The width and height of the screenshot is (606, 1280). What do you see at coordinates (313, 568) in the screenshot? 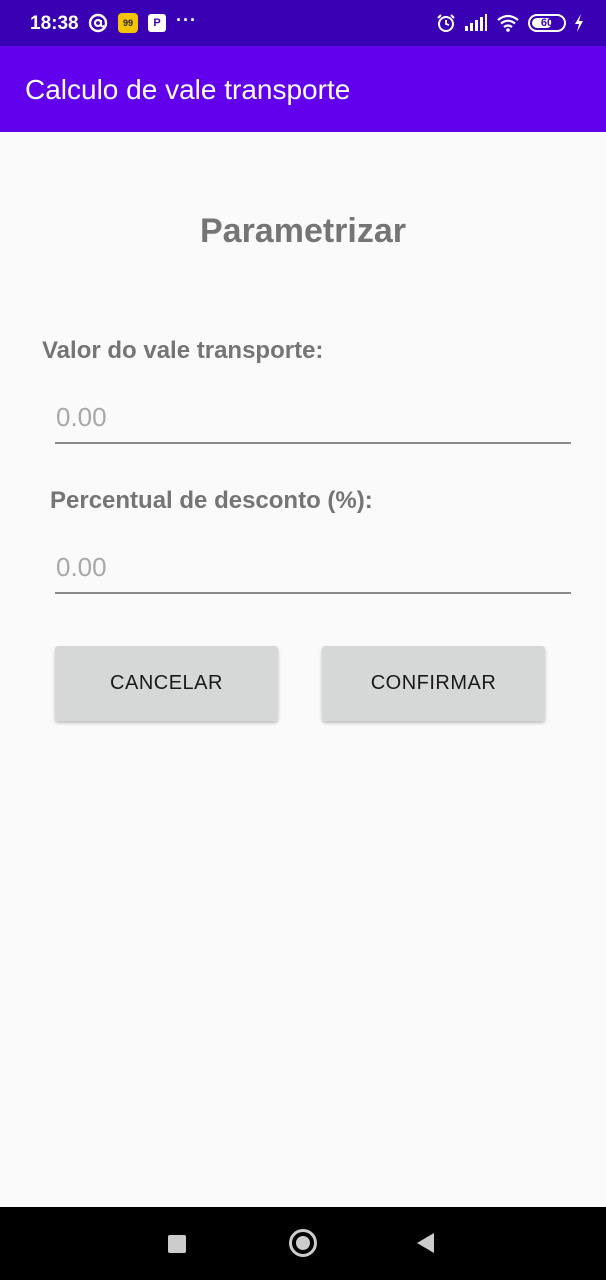
I see `percentual-desconto-input` at bounding box center [313, 568].